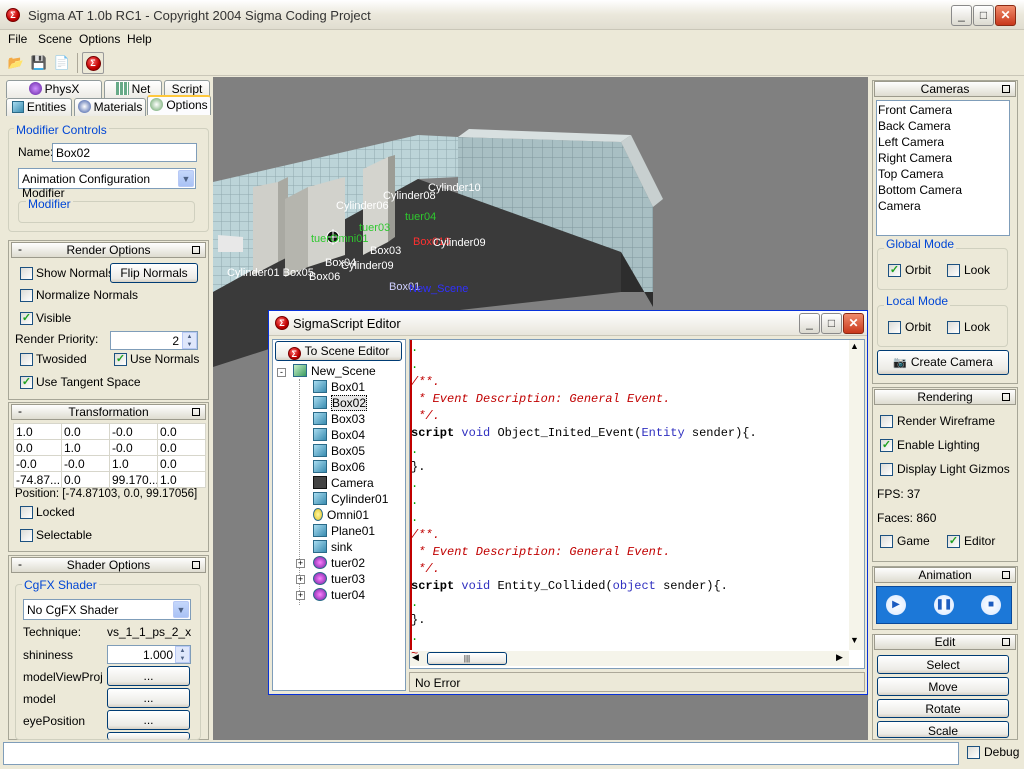 This screenshot has width=1024, height=769. What do you see at coordinates (107, 184) in the screenshot?
I see `modifier-type-select: Animation Configuration Modifier ▼` at bounding box center [107, 184].